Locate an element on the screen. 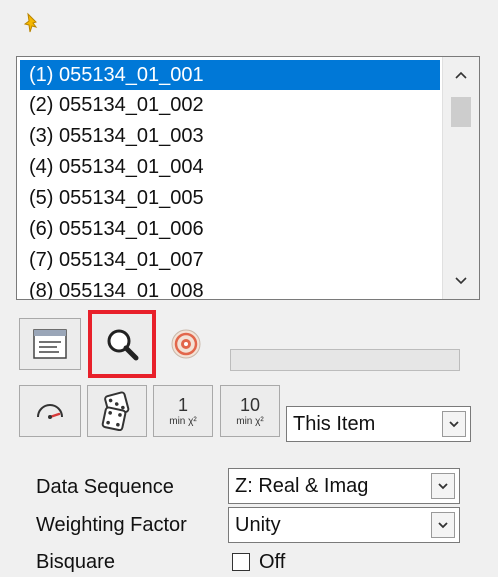 Image resolution: width=498 pixels, height=577 pixels. list-item: (7) 055134_01_007 is located at coordinates (230, 260).